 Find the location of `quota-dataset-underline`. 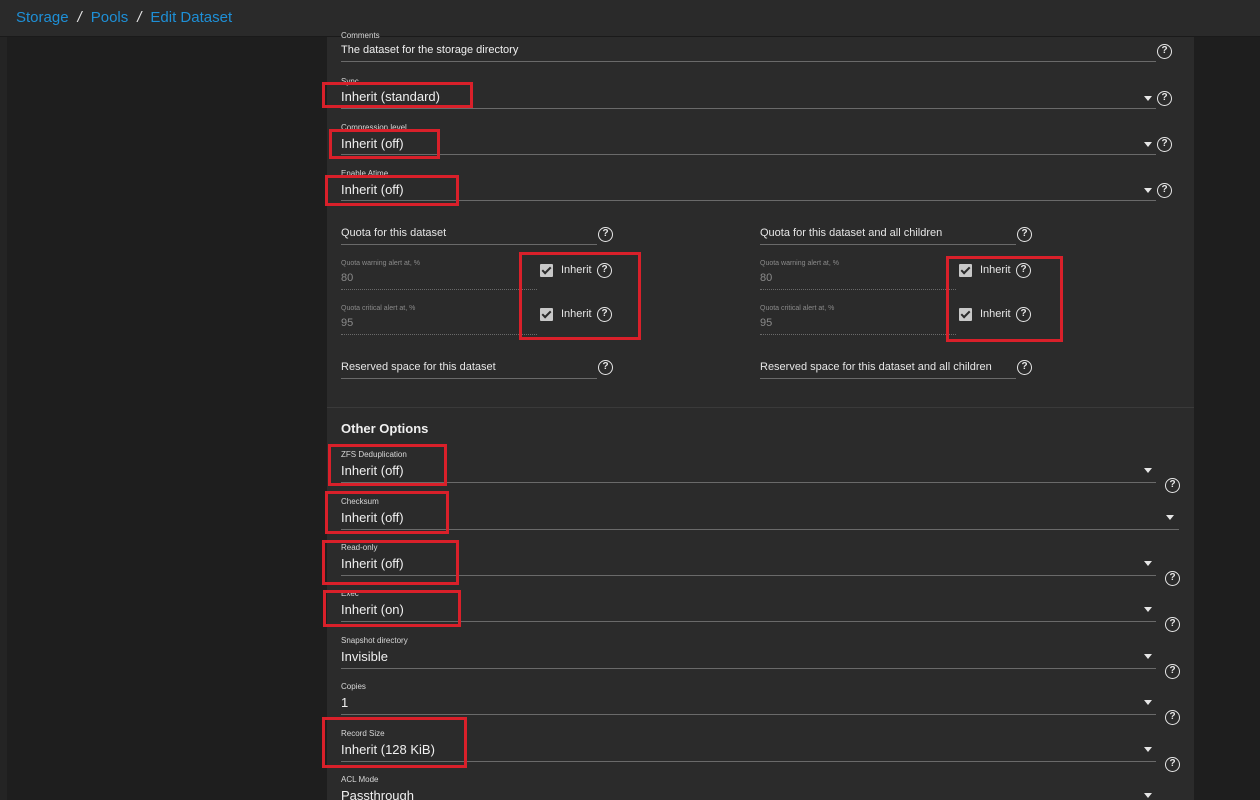

quota-dataset-underline is located at coordinates (469, 244).